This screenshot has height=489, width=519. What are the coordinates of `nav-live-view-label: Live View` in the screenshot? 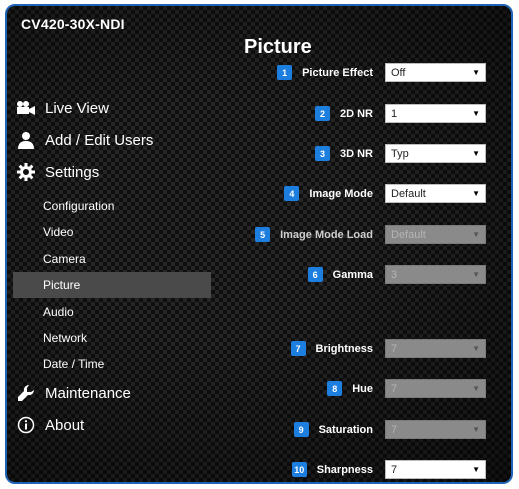 It's located at (77, 108).